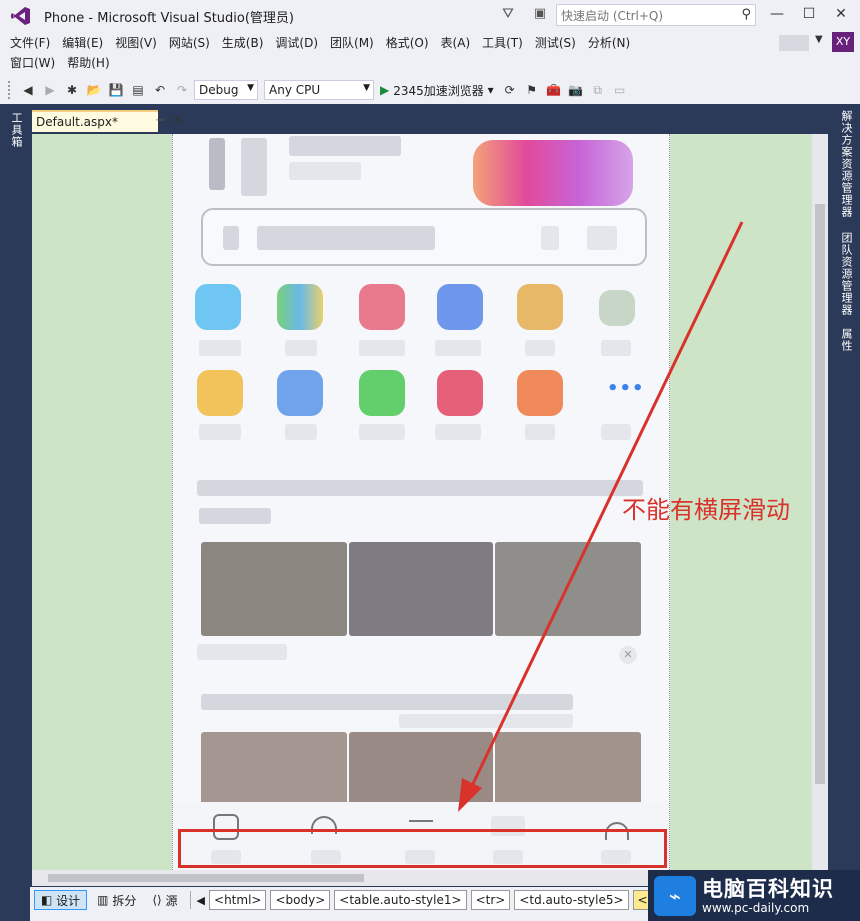 This screenshot has width=860, height=921. Describe the element at coordinates (400, 900) in the screenshot. I see `breadcrumb-table: <table.auto-style1>` at that location.